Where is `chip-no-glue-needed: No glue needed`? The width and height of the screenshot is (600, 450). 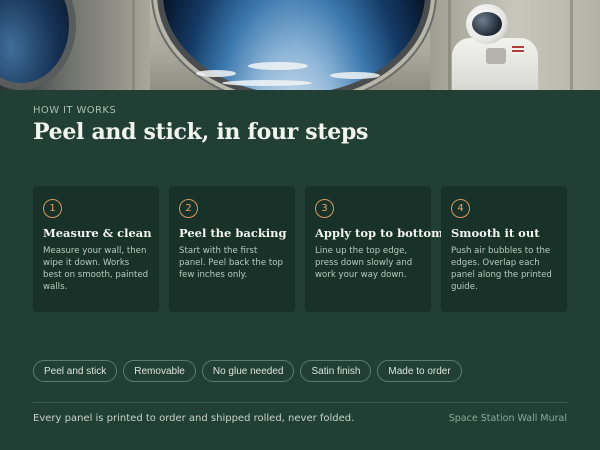
chip-no-glue-needed: No glue needed is located at coordinates (248, 371).